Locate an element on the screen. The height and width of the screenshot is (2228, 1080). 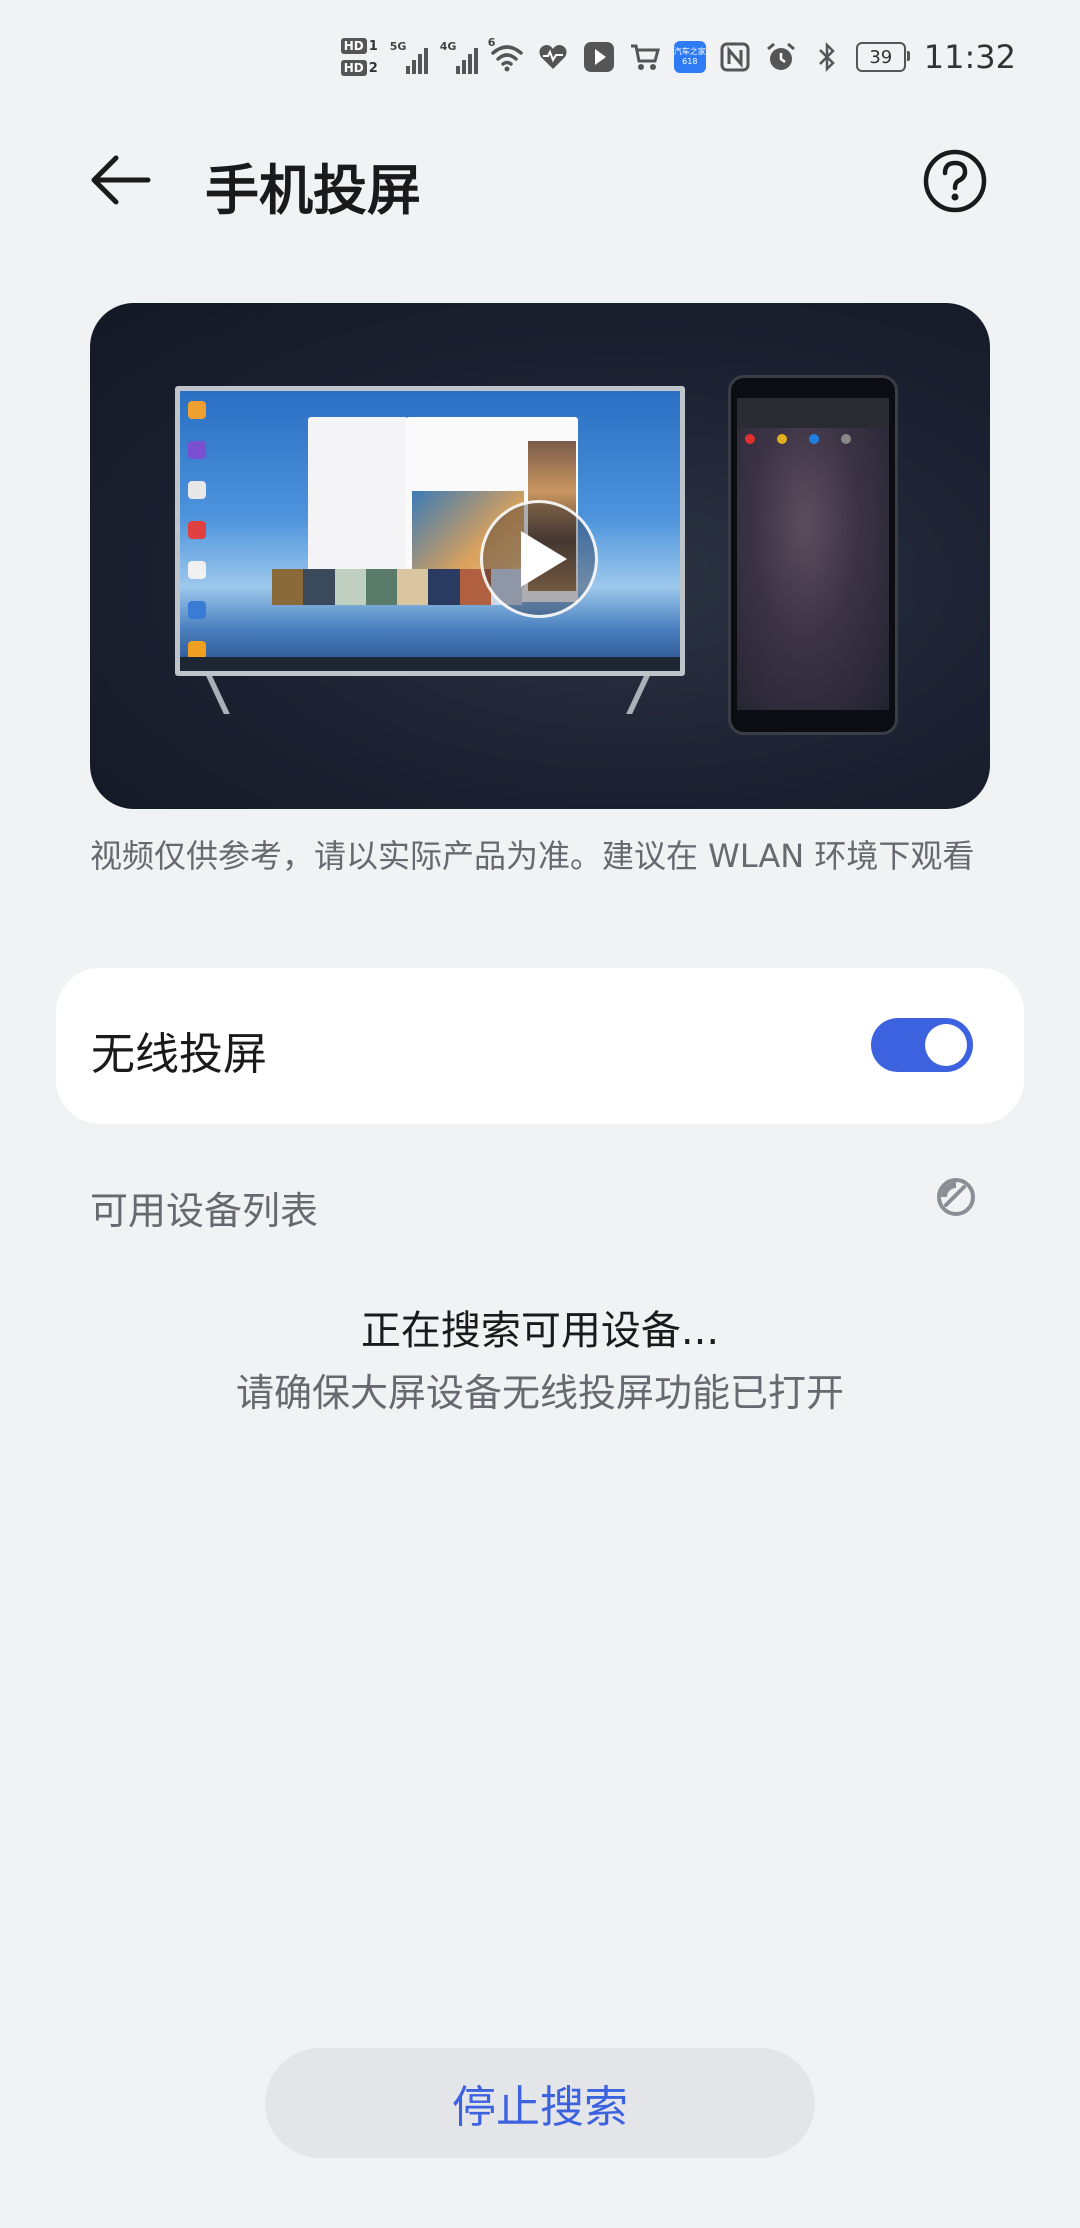
play-button is located at coordinates (539, 559).